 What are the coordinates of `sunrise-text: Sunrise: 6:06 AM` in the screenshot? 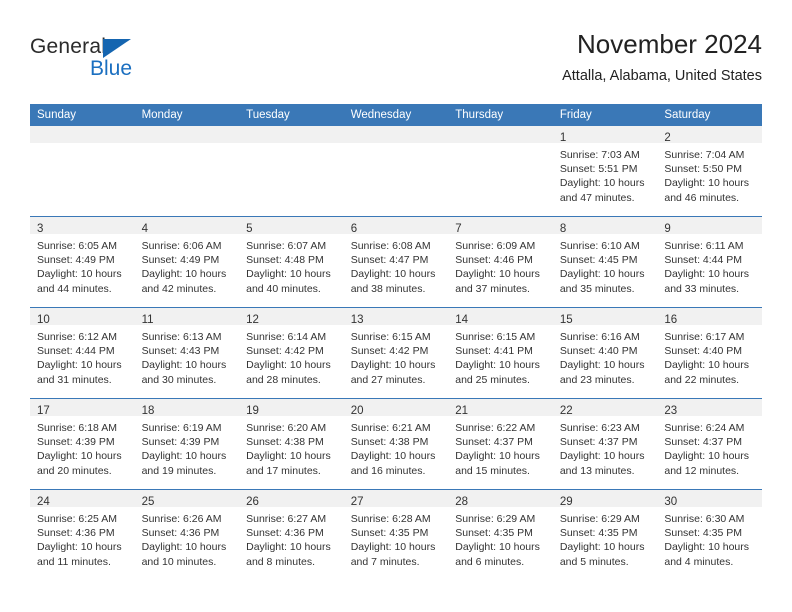 It's located at (181, 246).